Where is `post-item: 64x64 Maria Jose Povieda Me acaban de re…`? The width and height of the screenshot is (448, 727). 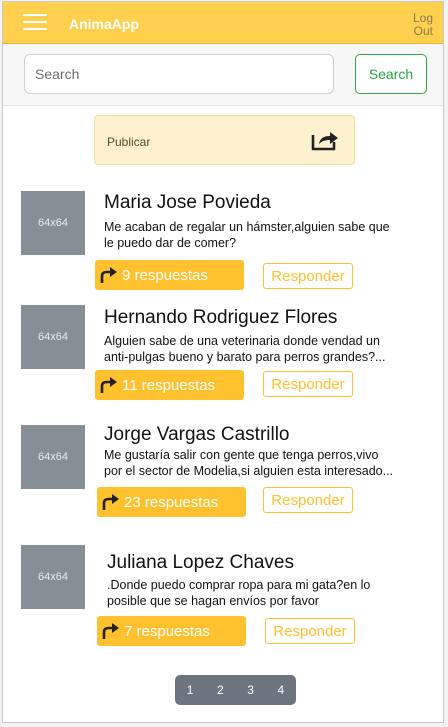 post-item: 64x64 Maria Jose Povieda Me acaban de re… is located at coordinates (223, 244).